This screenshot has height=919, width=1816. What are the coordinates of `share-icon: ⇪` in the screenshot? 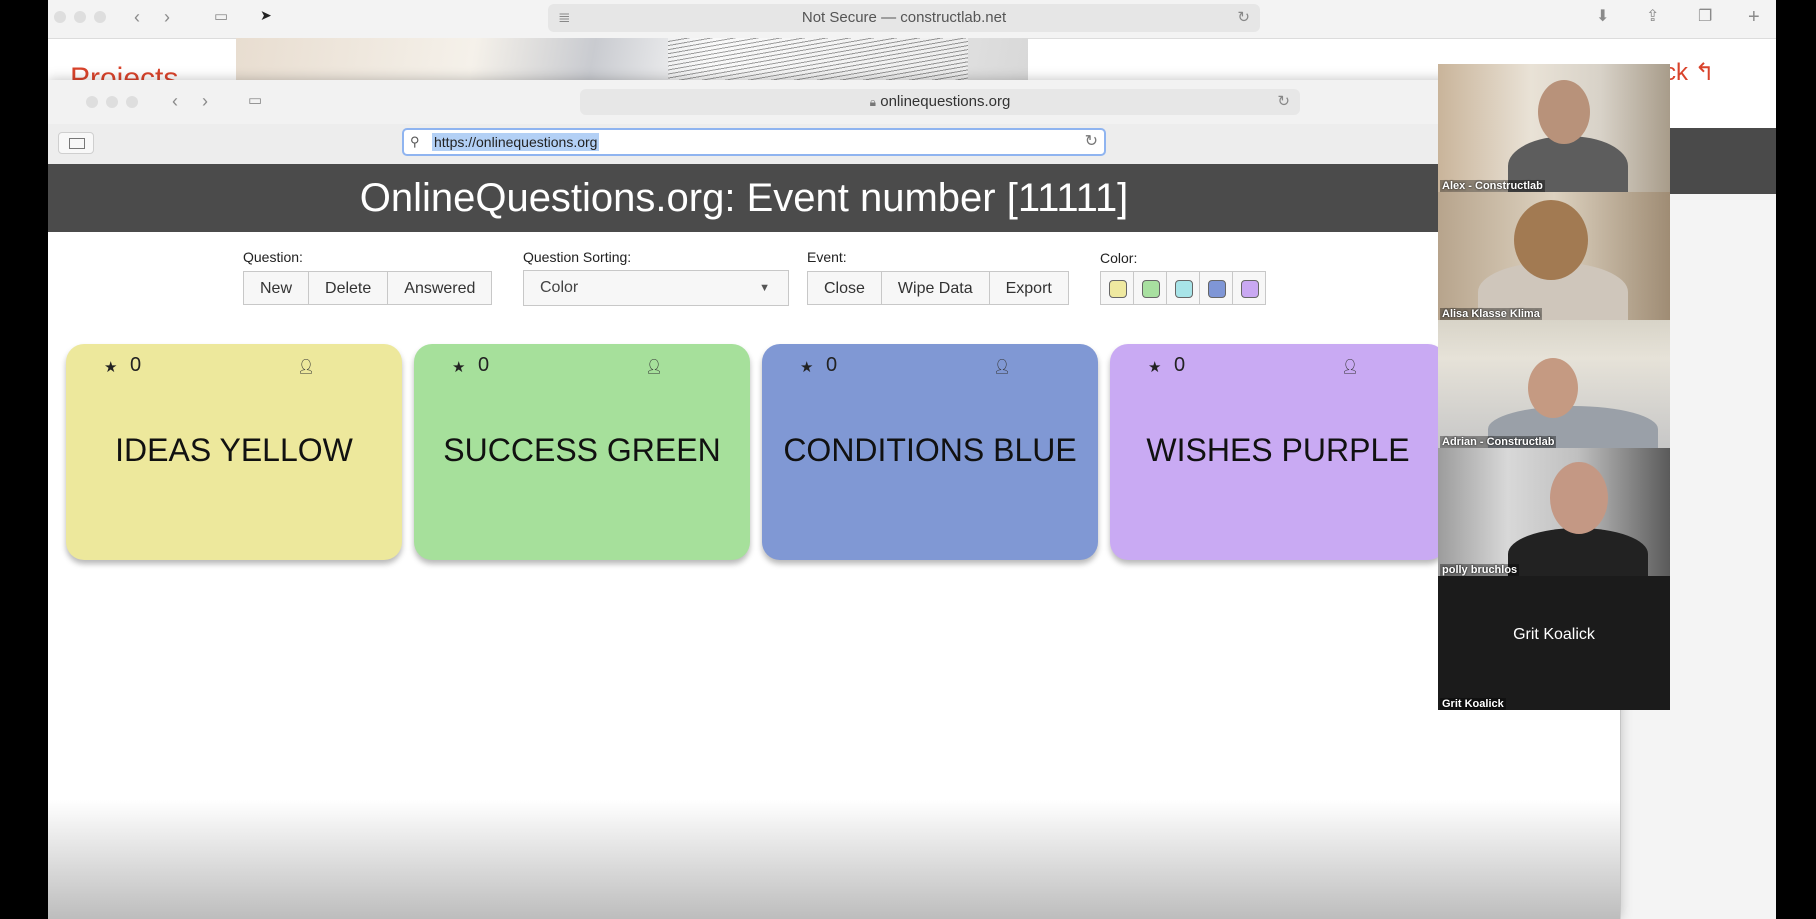 It's located at (1652, 17).